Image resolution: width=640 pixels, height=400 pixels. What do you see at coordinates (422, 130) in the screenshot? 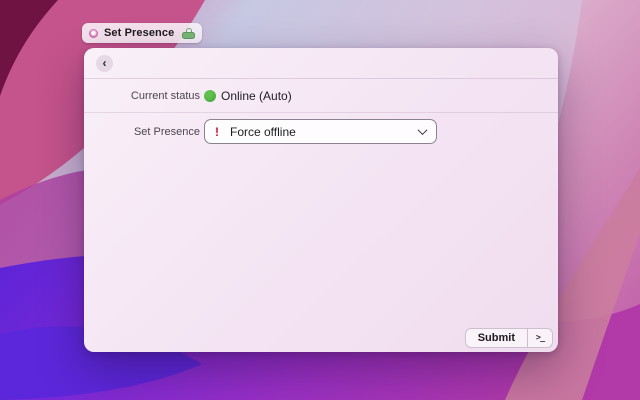
I see `chevron-down-icon` at bounding box center [422, 130].